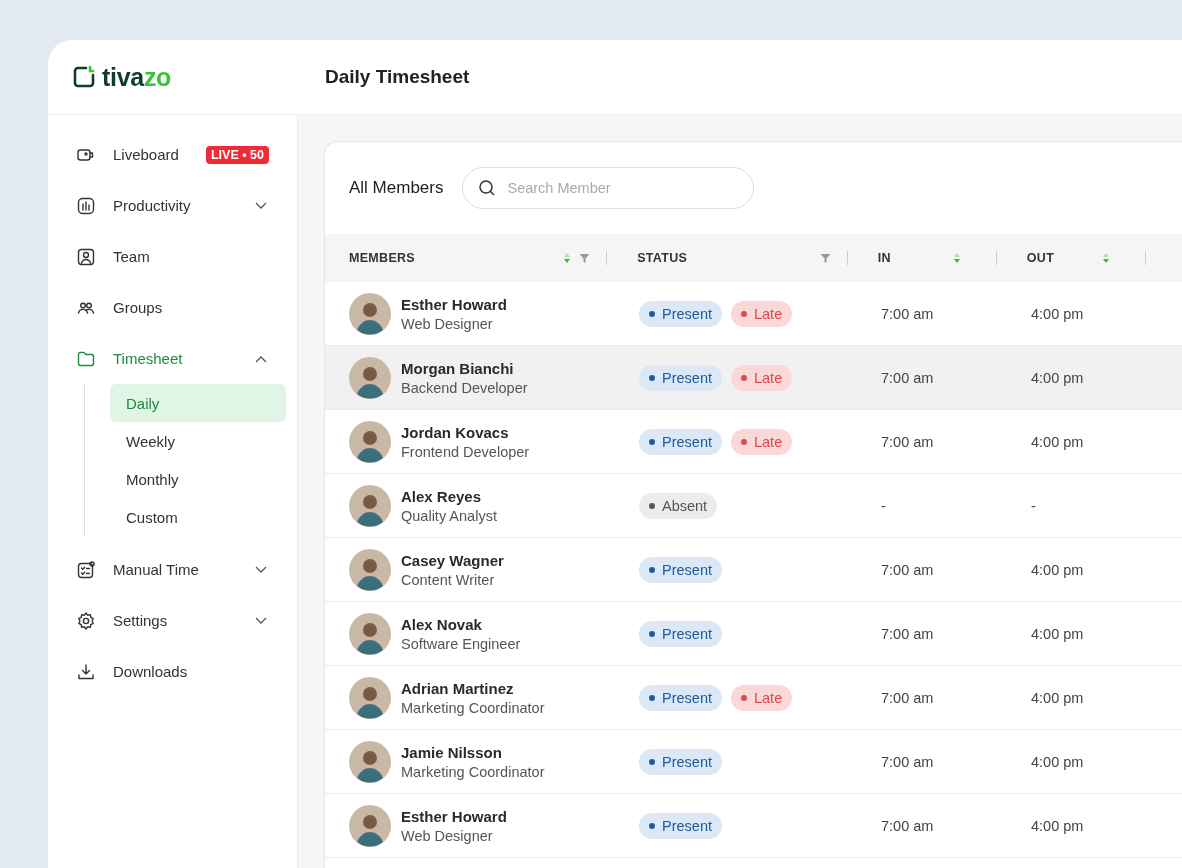 This screenshot has width=1182, height=868. Describe the element at coordinates (452, 752) in the screenshot. I see `member-name: Jamie Nilsson` at that location.